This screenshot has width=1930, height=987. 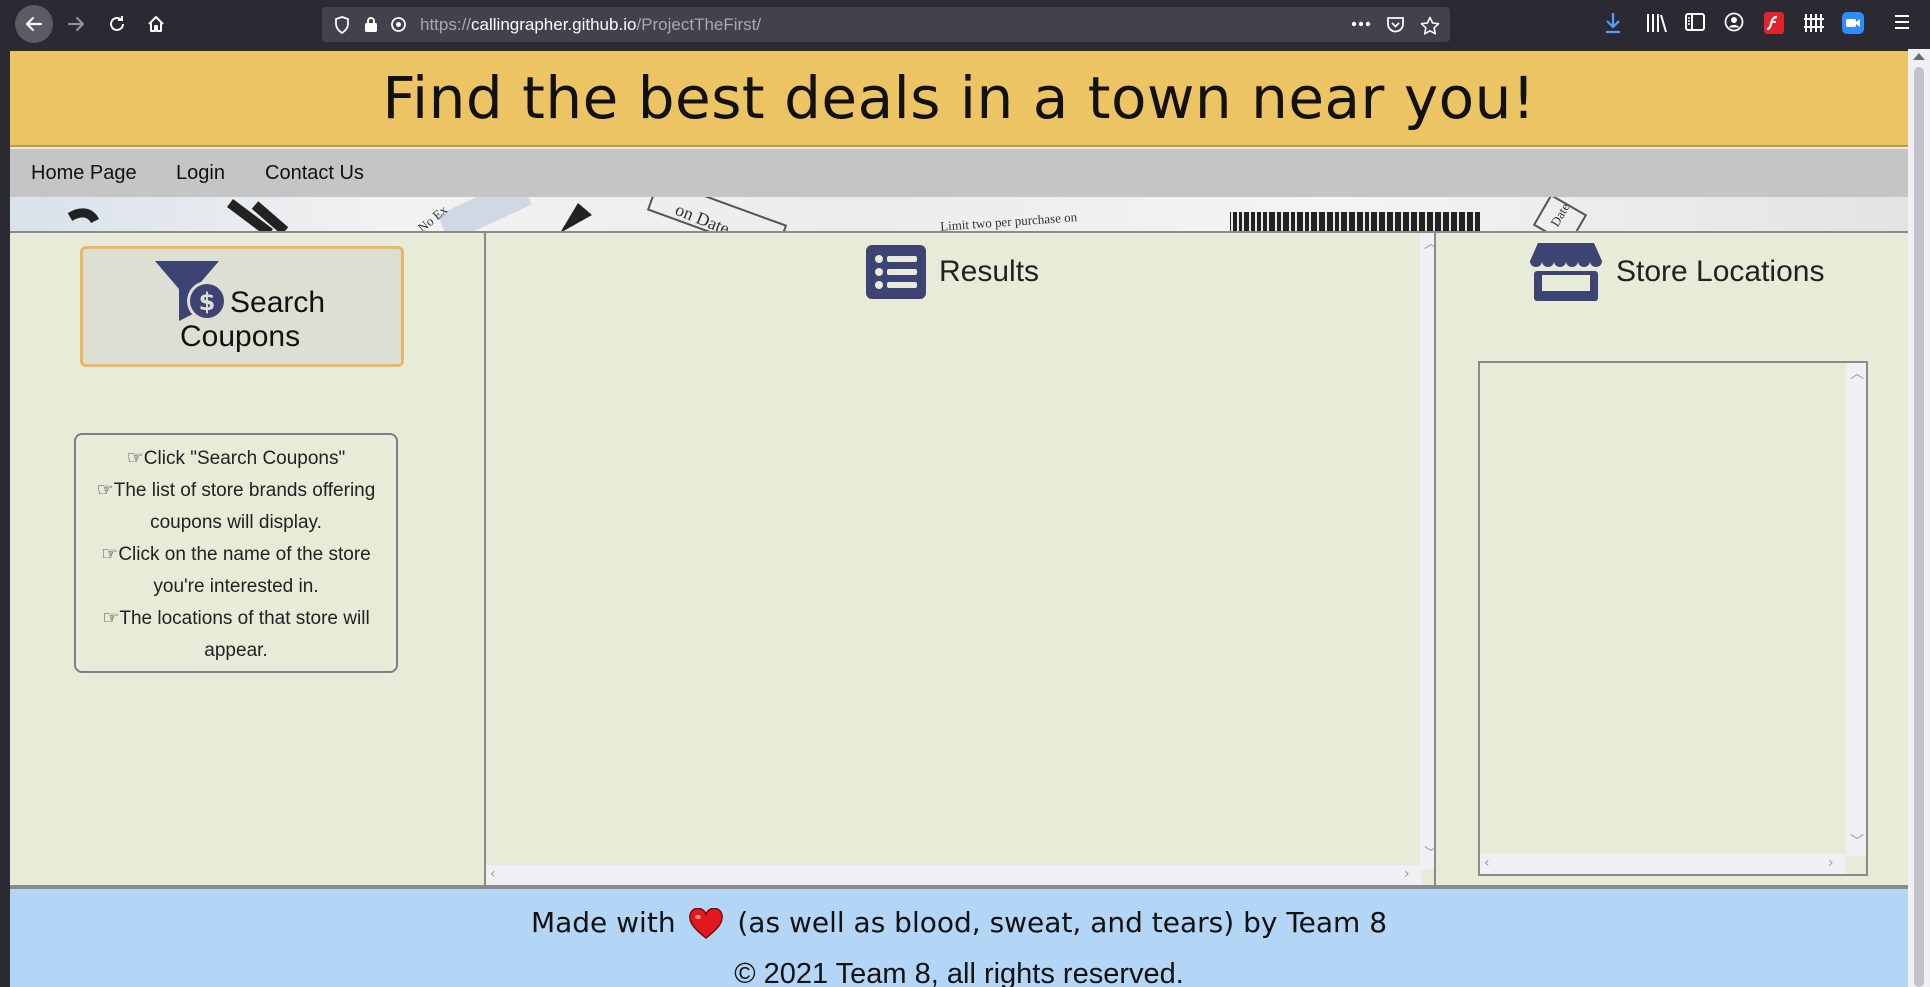 I want to click on arrow-left-icon, so click(x=34, y=24).